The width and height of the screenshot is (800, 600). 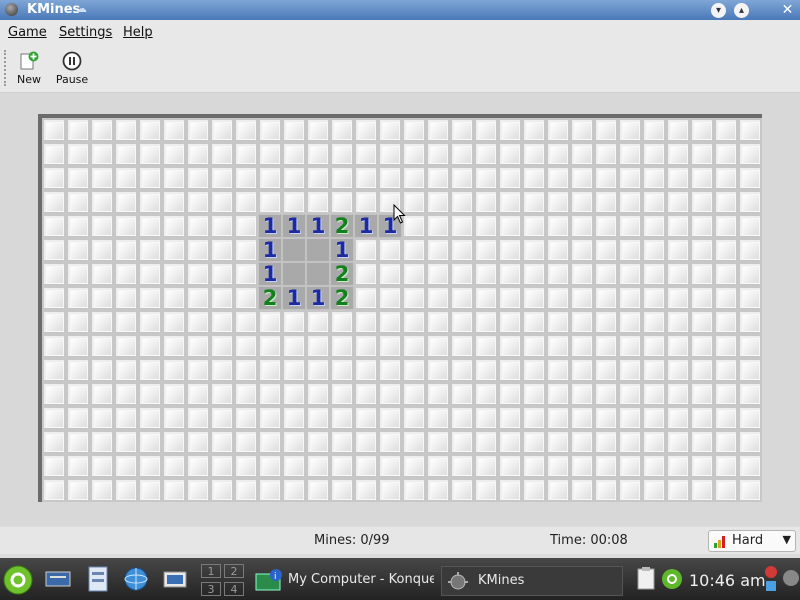 What do you see at coordinates (98, 579) in the screenshot?
I see `file-manager-icon` at bounding box center [98, 579].